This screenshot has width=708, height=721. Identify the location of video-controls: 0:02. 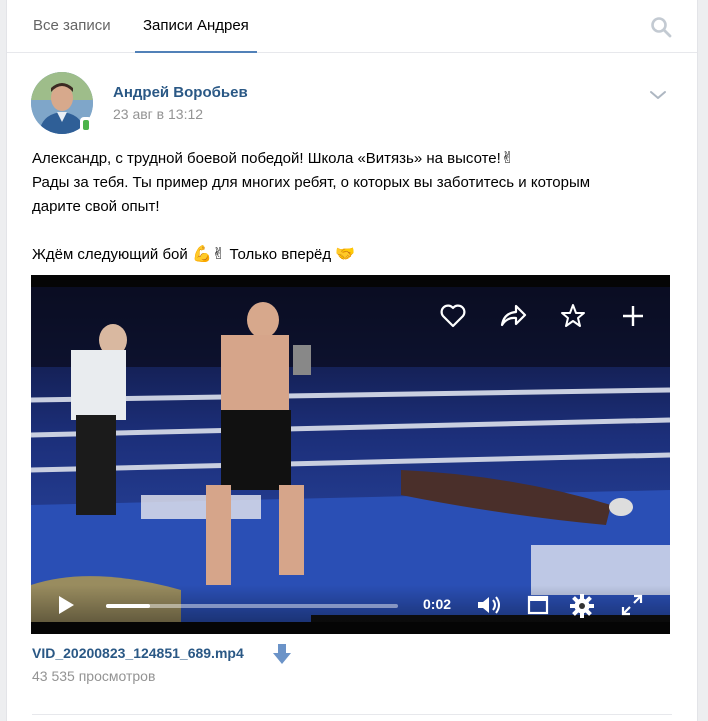
(350, 603).